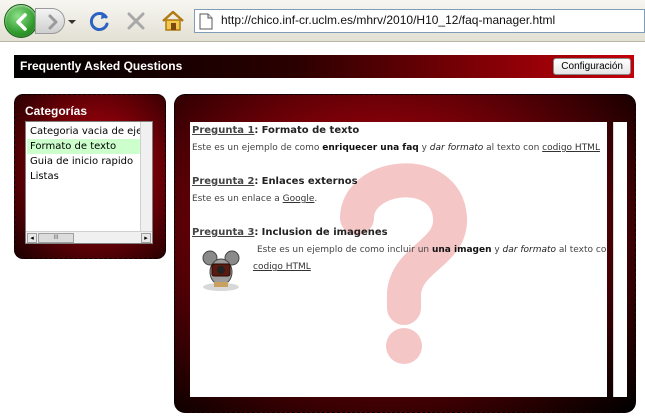  I want to click on faq-question-1: Pregunta 1: Formato de texto, so click(275, 130).